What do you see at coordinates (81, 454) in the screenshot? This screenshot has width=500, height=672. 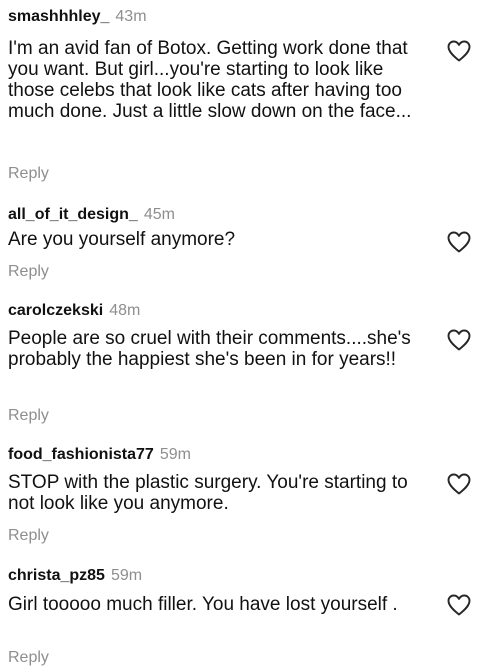 I see `comment-username: food_fashionista77` at bounding box center [81, 454].